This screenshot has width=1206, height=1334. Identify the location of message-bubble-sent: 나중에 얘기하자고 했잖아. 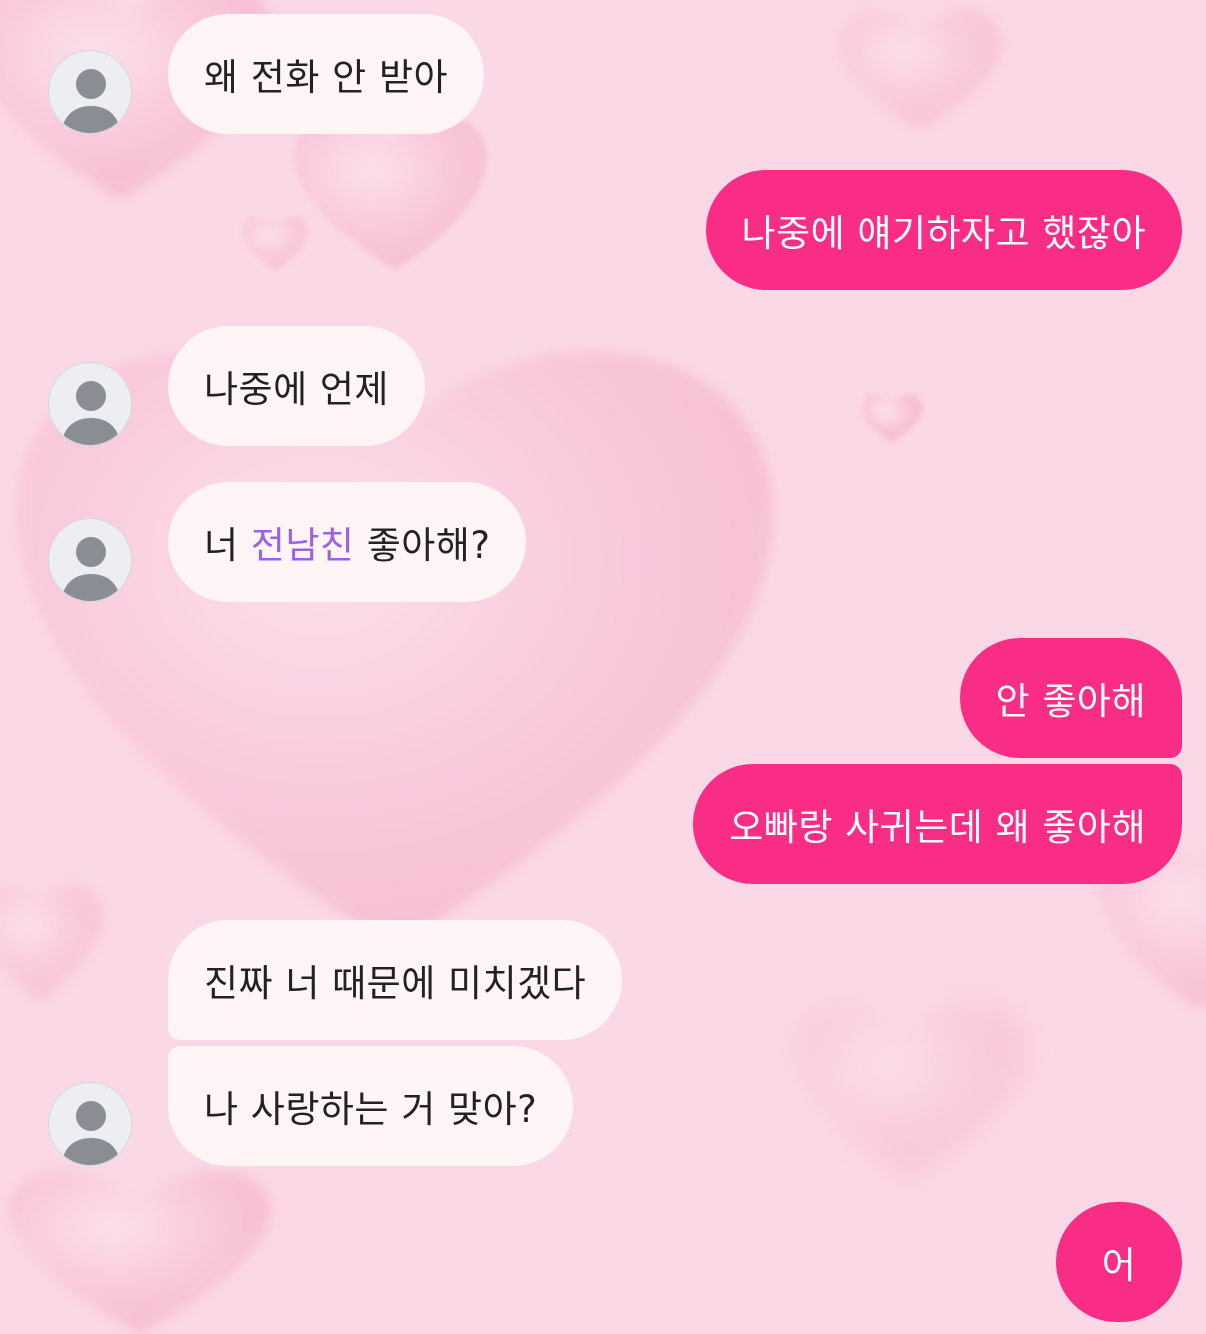
(943, 230).